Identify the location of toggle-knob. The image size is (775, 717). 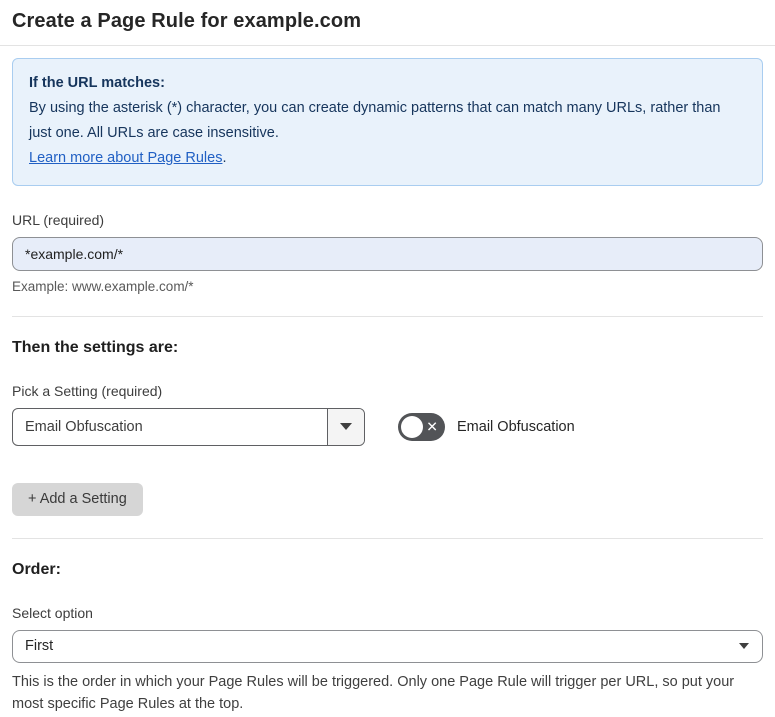
(412, 426).